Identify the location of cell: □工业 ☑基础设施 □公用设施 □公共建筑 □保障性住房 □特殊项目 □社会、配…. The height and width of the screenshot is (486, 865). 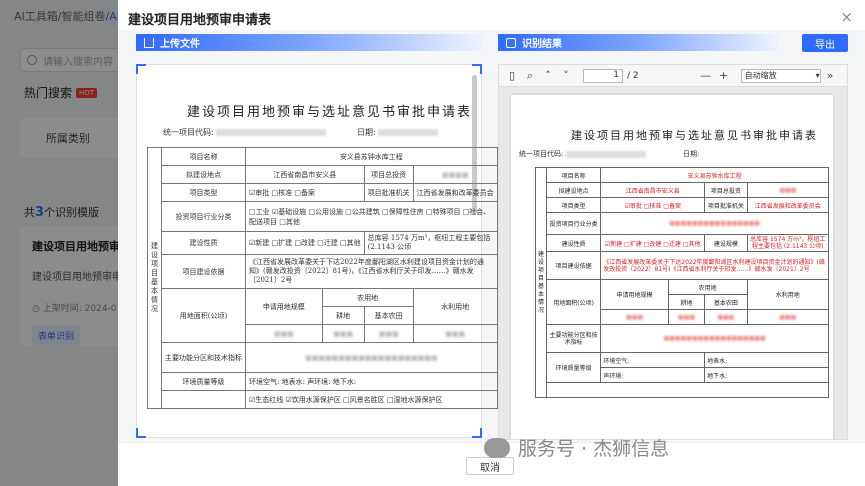
(371, 216).